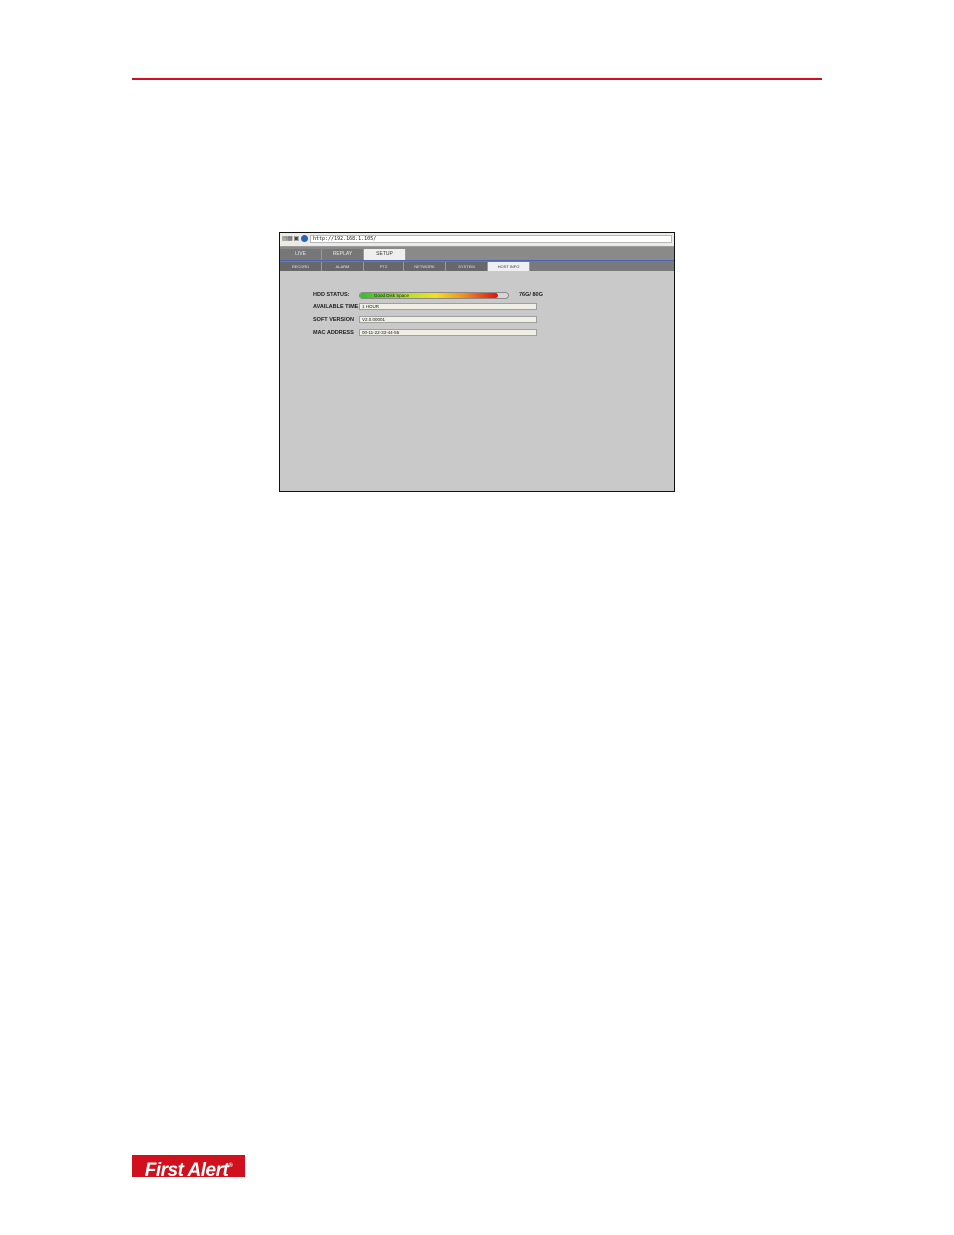 The height and width of the screenshot is (1235, 954). Describe the element at coordinates (230, 1166) in the screenshot. I see `logo-registered-mark: ®` at that location.